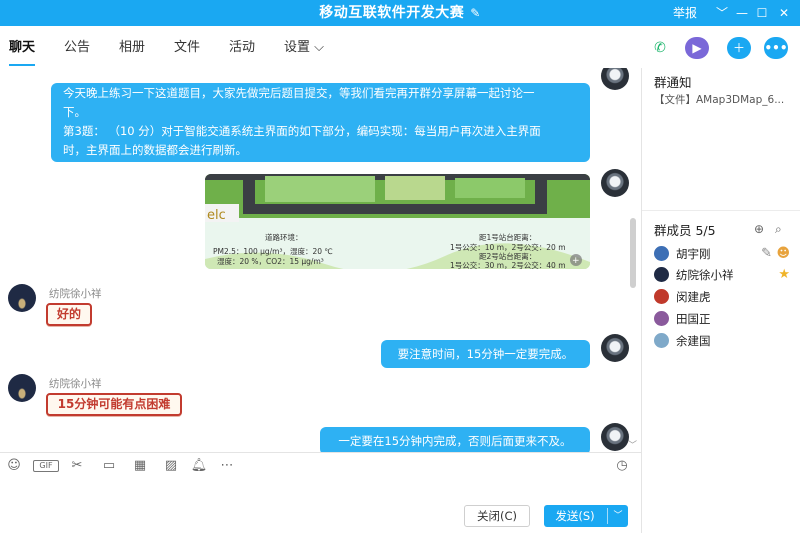 The image size is (800, 533). I want to click on scroll-down-arrow-icon: ﹀, so click(632, 444).